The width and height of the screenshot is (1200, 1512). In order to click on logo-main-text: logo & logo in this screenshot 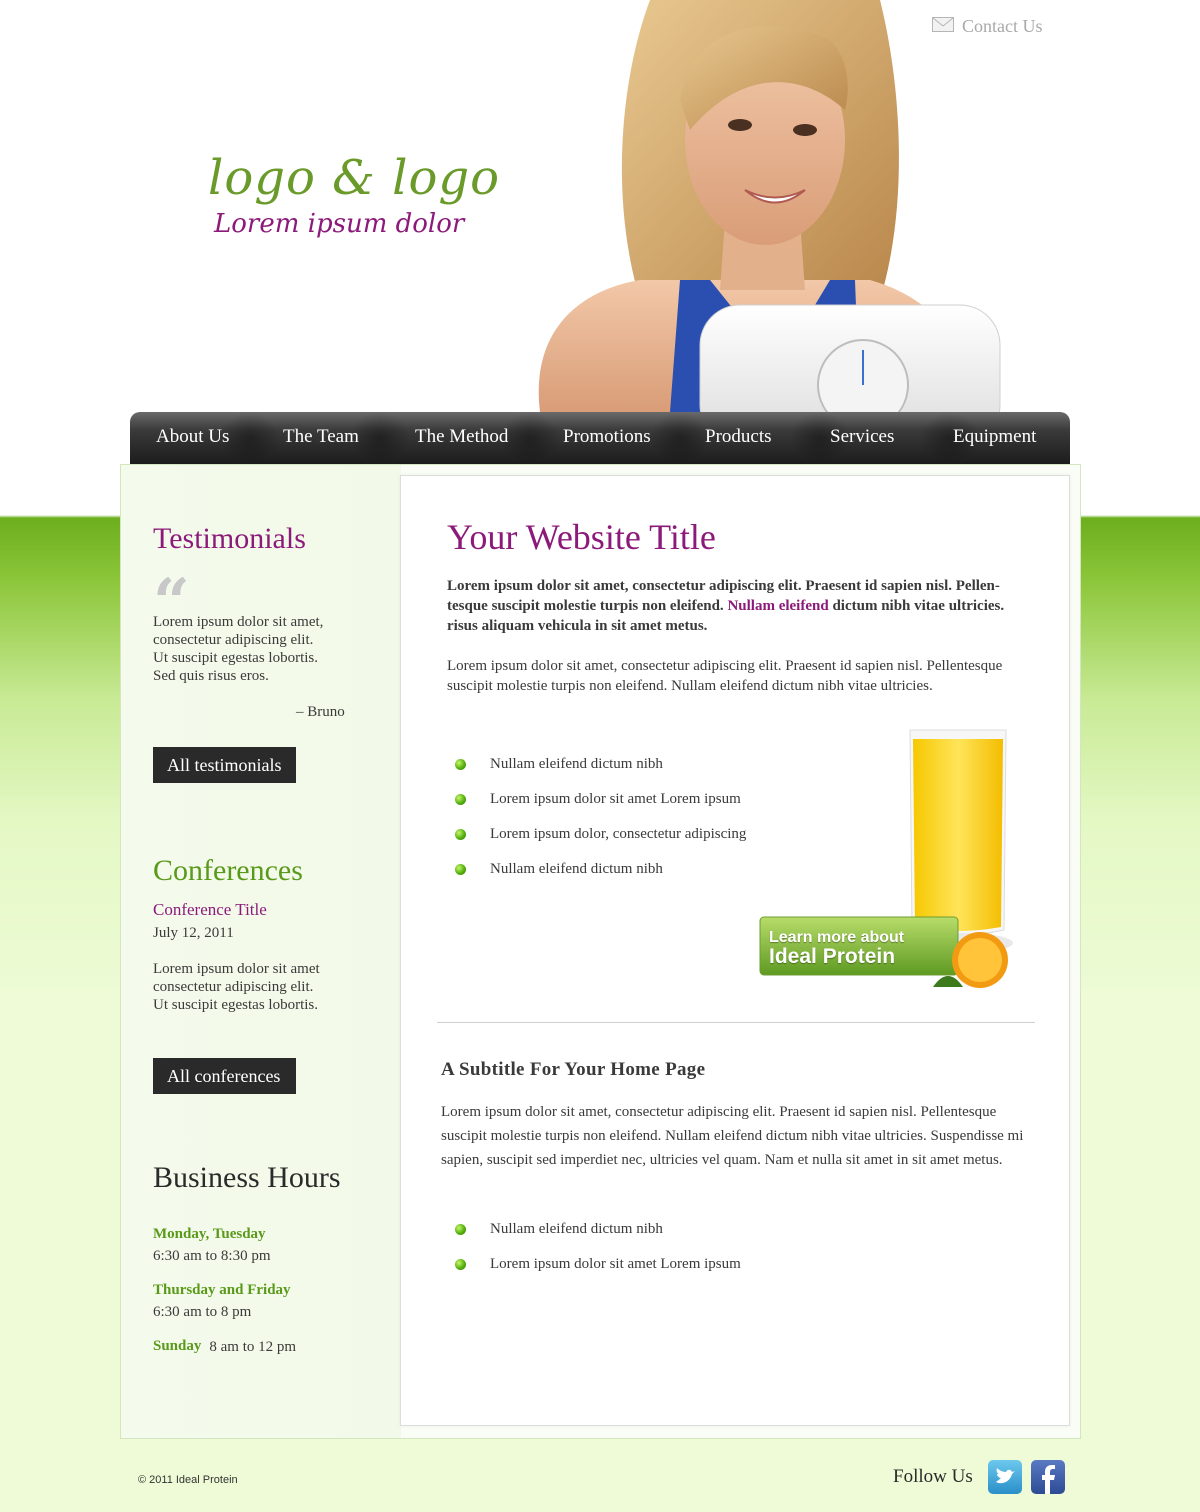, I will do `click(354, 178)`.